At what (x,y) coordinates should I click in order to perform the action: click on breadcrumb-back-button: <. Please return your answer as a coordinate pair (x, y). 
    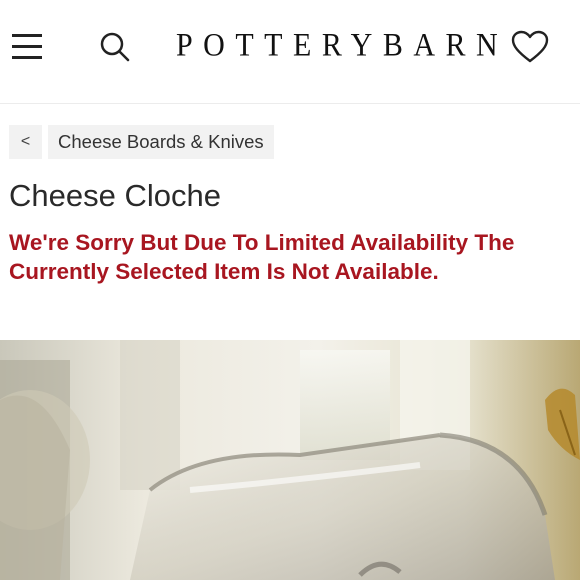
    Looking at the image, I should click on (25, 142).